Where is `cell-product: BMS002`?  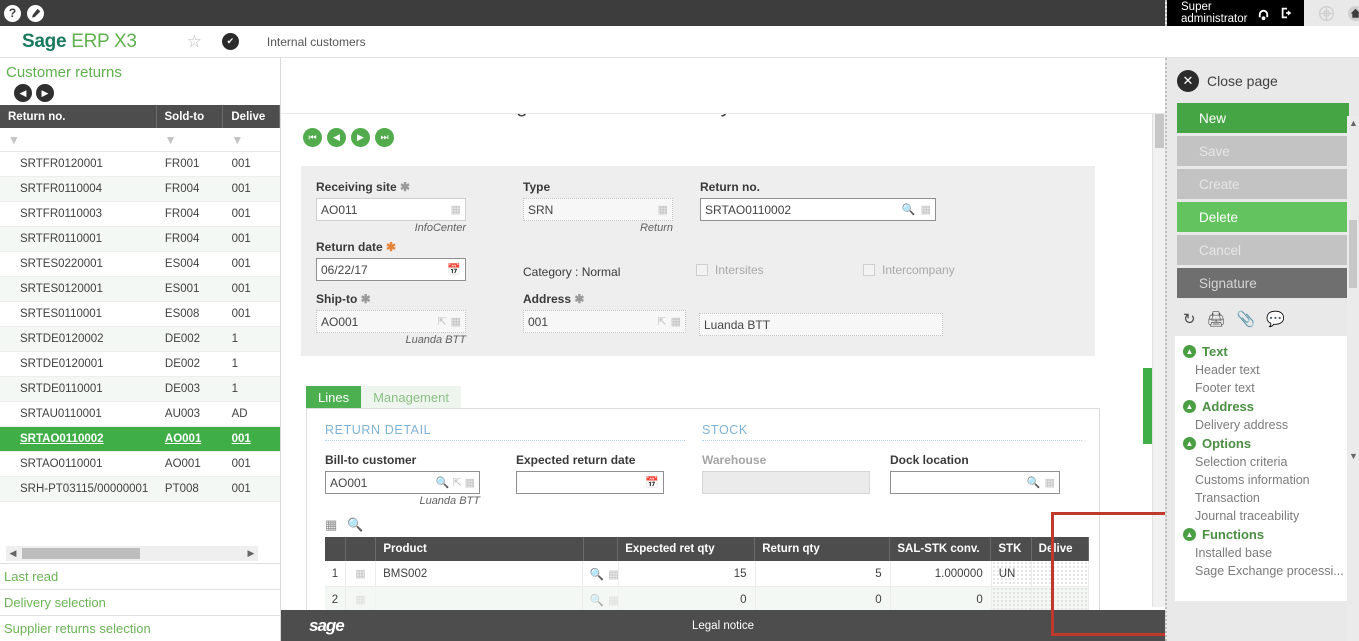 cell-product: BMS002 is located at coordinates (479, 573).